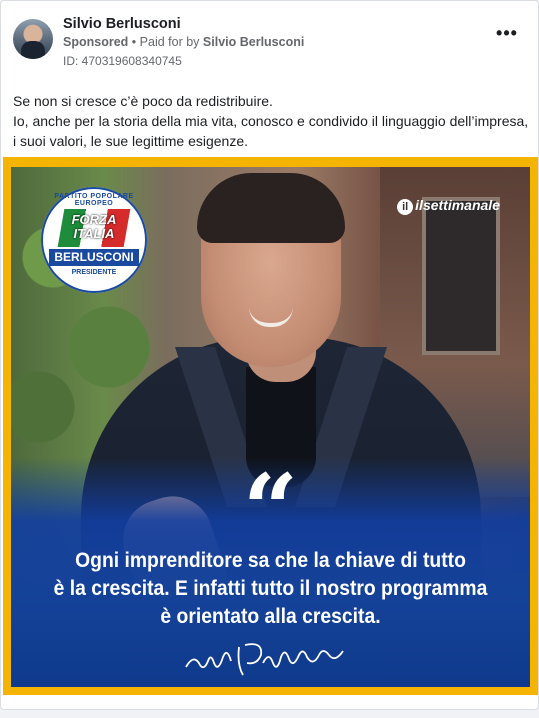  What do you see at coordinates (122, 24) in the screenshot?
I see `page-name: Silvio Berlusconi` at bounding box center [122, 24].